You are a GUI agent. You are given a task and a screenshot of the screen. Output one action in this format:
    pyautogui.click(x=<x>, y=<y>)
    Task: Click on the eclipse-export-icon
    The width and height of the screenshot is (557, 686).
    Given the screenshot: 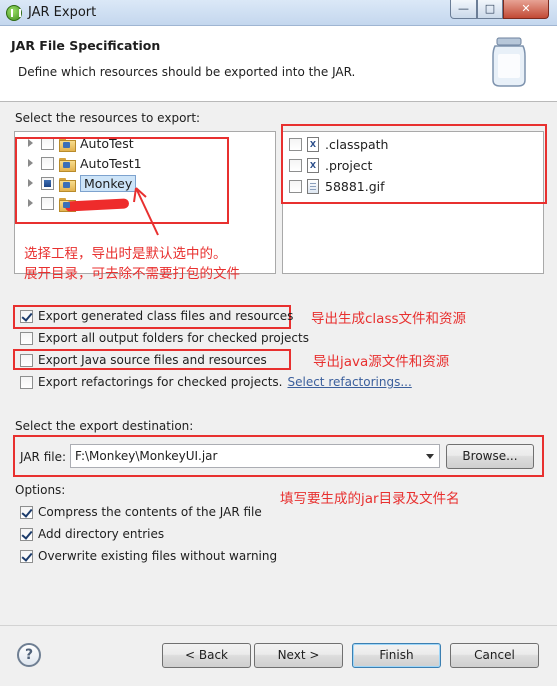 What is the action you would take?
    pyautogui.click(x=14, y=13)
    